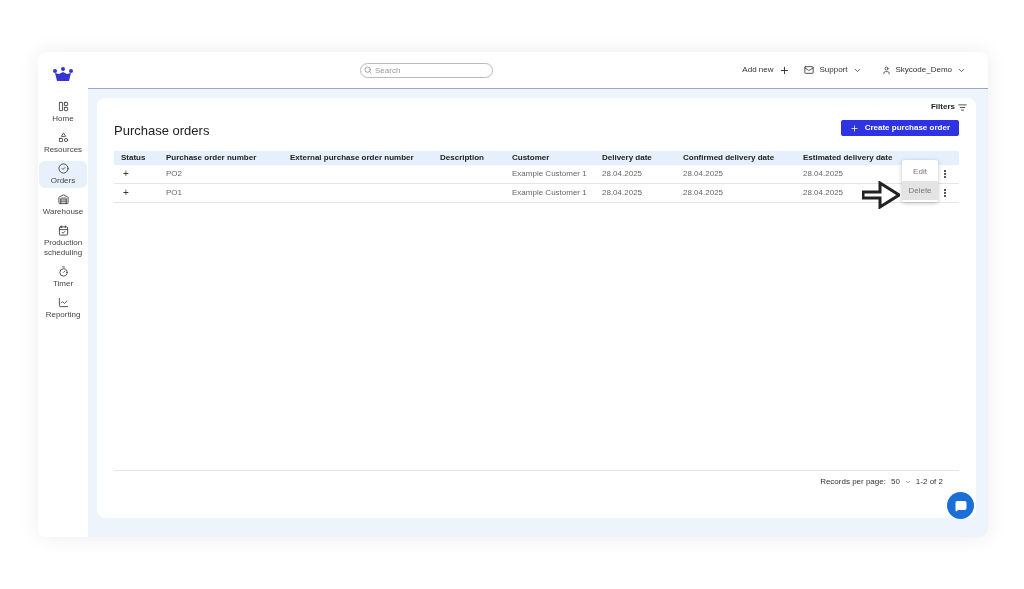 This screenshot has width=1024, height=589. What do you see at coordinates (929, 482) in the screenshot?
I see `page-range: 1-2 of 2` at bounding box center [929, 482].